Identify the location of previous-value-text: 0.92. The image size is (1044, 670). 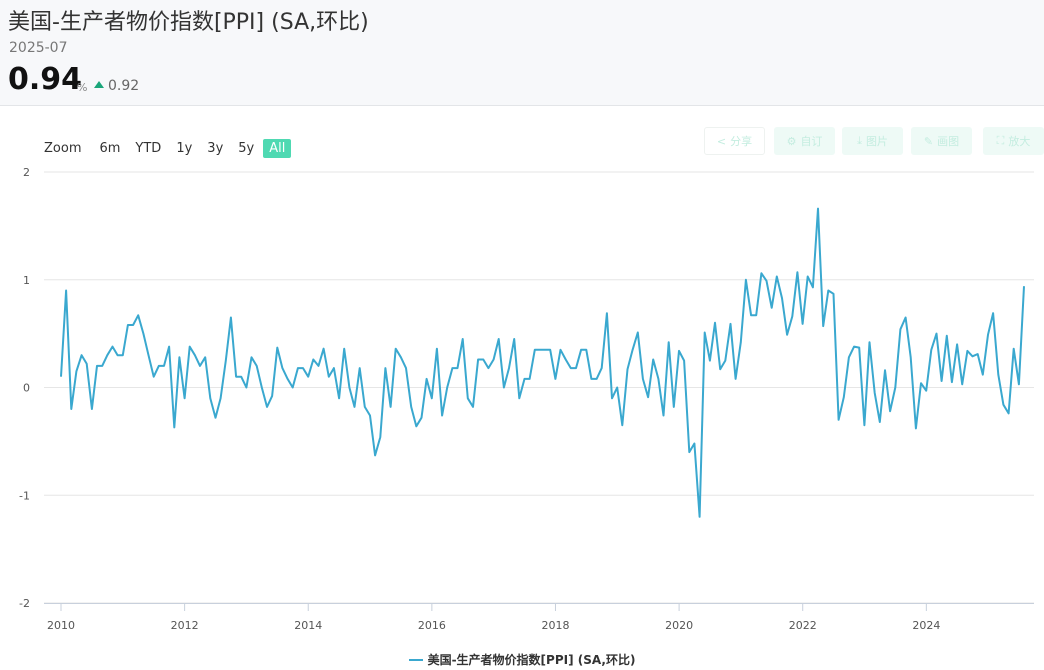
(124, 86).